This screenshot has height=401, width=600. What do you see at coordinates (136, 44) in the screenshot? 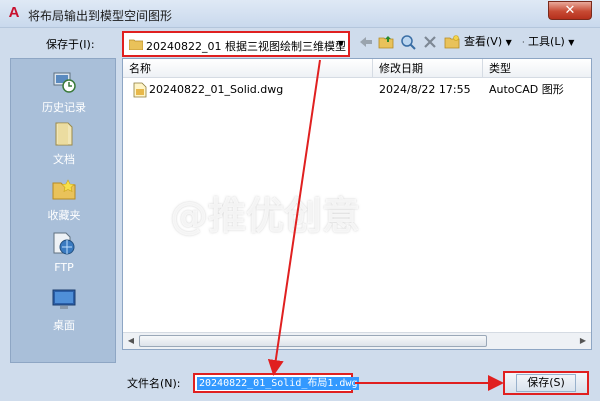
I see `folder-icon` at bounding box center [136, 44].